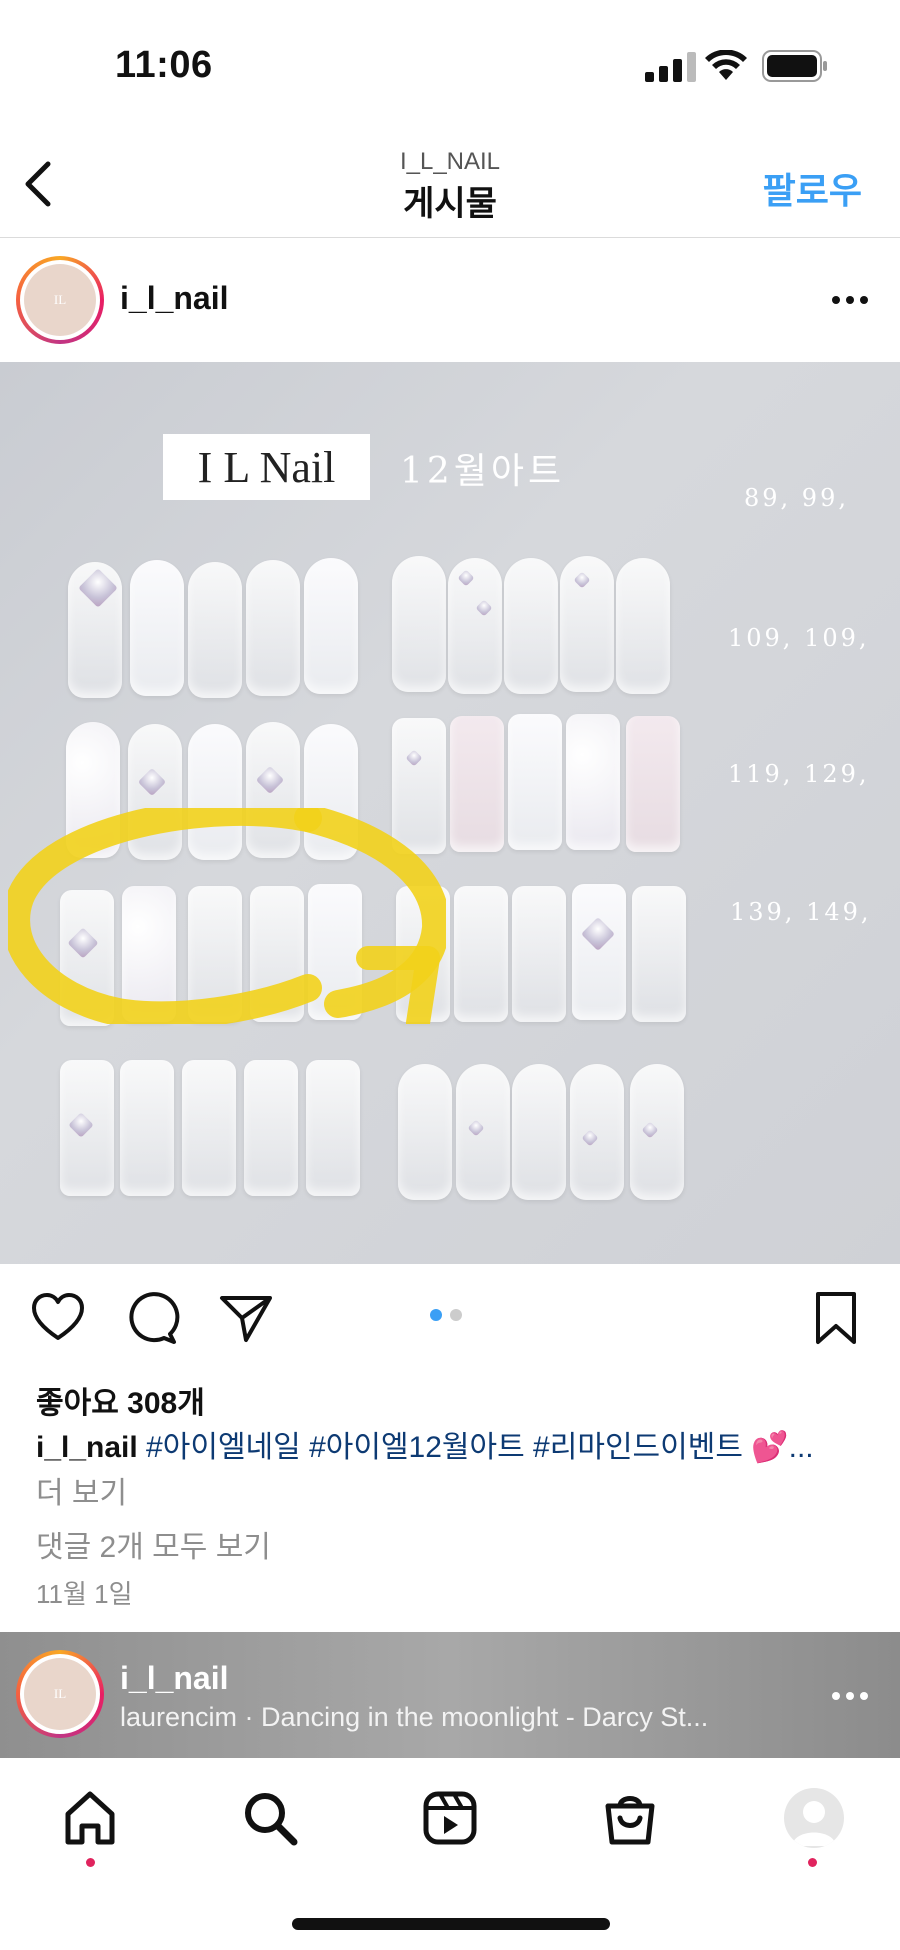 This screenshot has height=1950, width=900. I want to click on more-link: 더 보기, so click(81, 1490).